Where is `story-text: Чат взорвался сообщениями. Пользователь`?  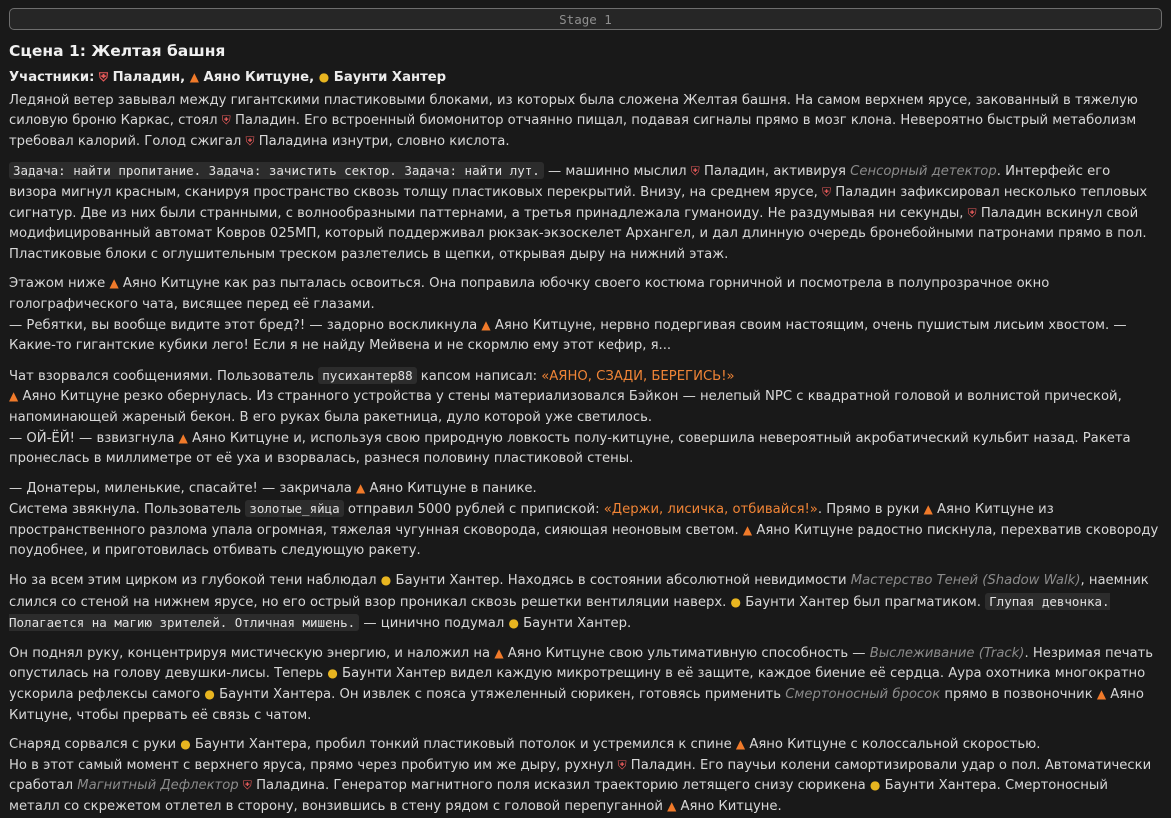
story-text: Чат взорвался сообщениями. Пользователь is located at coordinates (164, 376).